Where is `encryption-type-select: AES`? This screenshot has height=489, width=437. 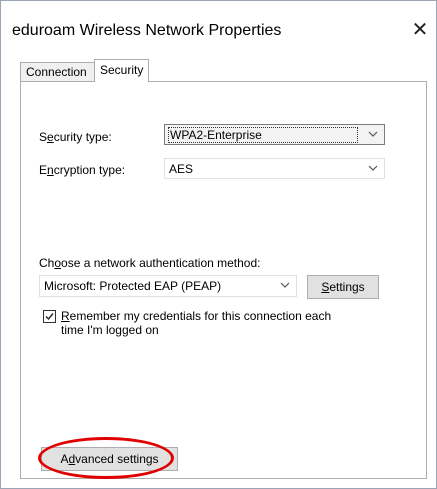 encryption-type-select: AES is located at coordinates (274, 168).